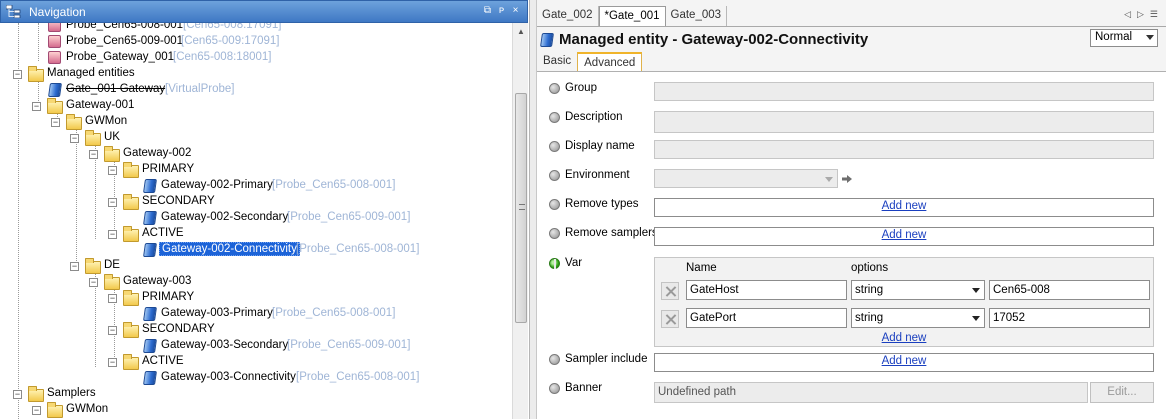  What do you see at coordinates (250, 106) in the screenshot?
I see `tree-item-gateway-001: − Gateway-001` at bounding box center [250, 106].